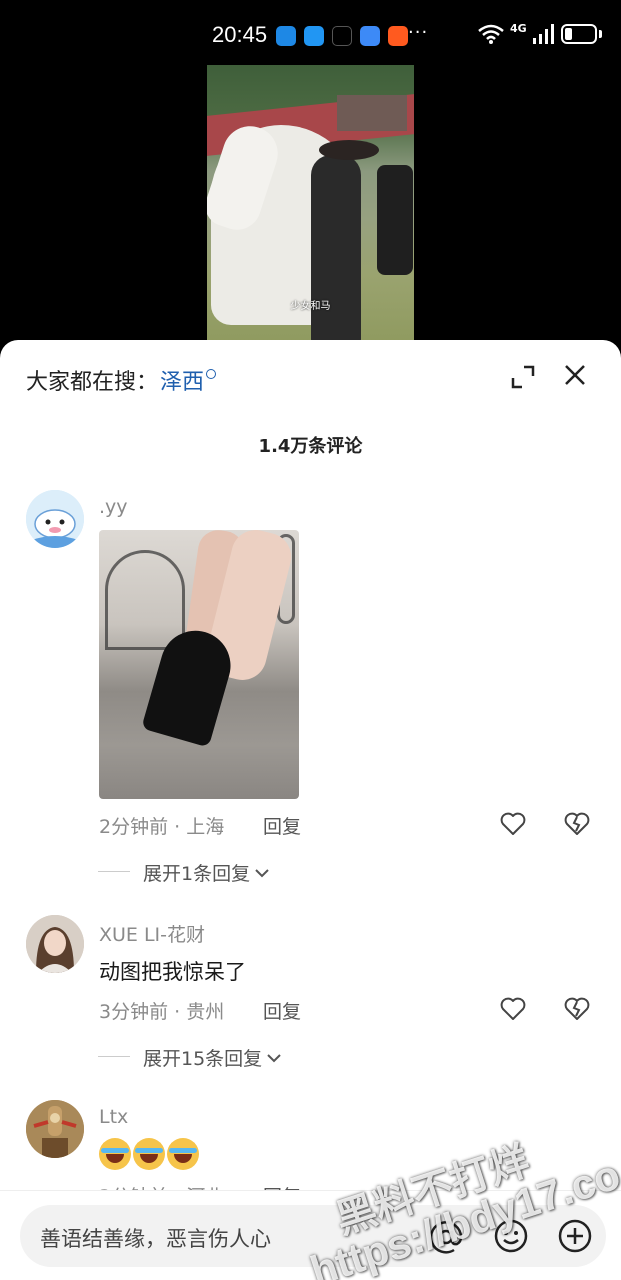 Image resolution: width=621 pixels, height=1280 pixels. What do you see at coordinates (370, 36) in the screenshot?
I see `browser-app-icon` at bounding box center [370, 36].